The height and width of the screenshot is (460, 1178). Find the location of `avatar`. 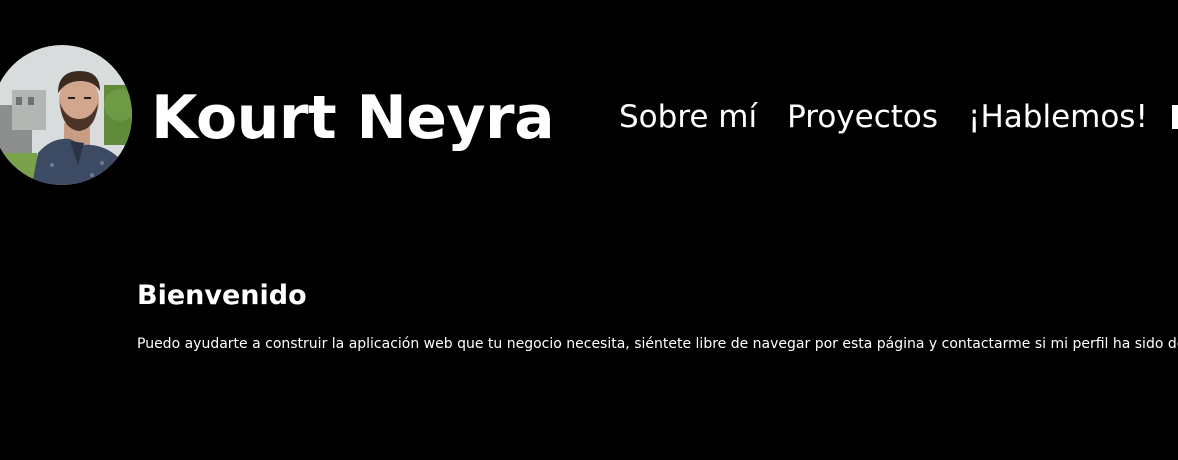

avatar is located at coordinates (66, 115).